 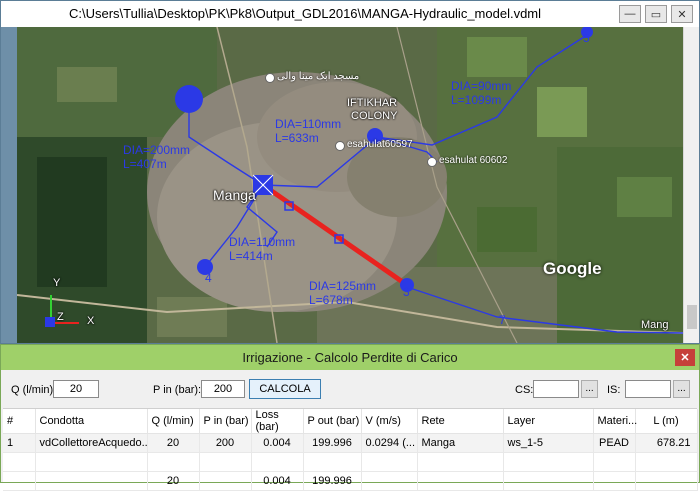 I want to click on cell: ws_1-5, so click(x=548, y=443).